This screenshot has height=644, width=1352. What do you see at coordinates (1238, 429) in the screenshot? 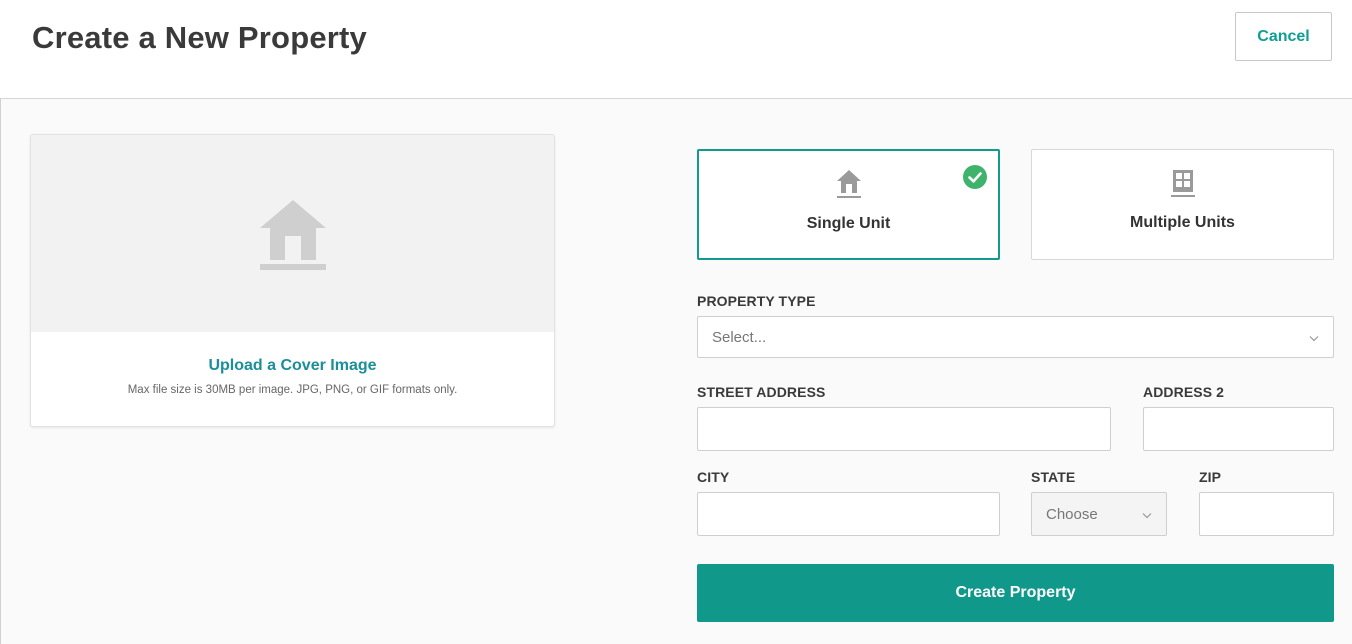
I see `address2-input` at bounding box center [1238, 429].